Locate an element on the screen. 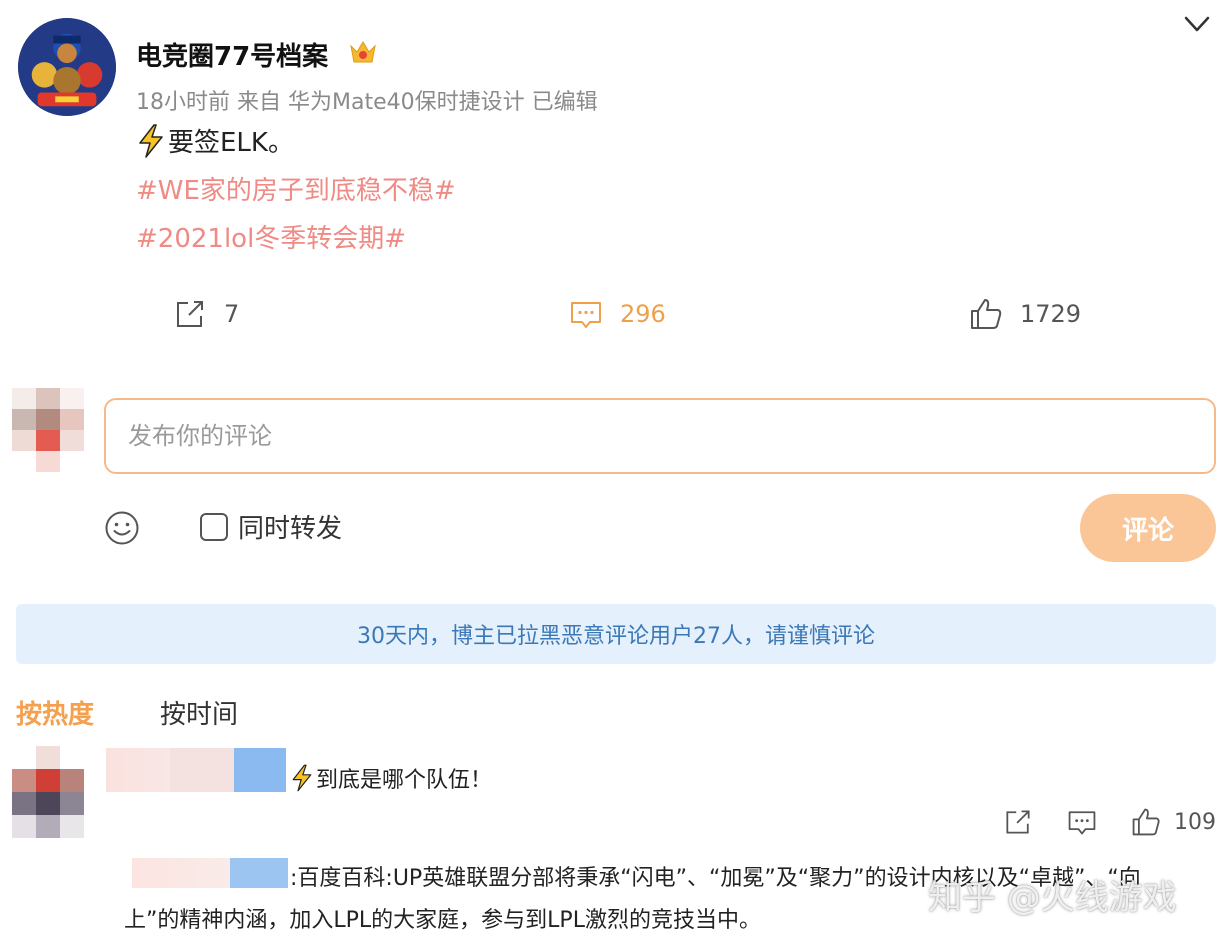 The width and height of the screenshot is (1222, 944). like-button: 1729 is located at coordinates (1024, 314).